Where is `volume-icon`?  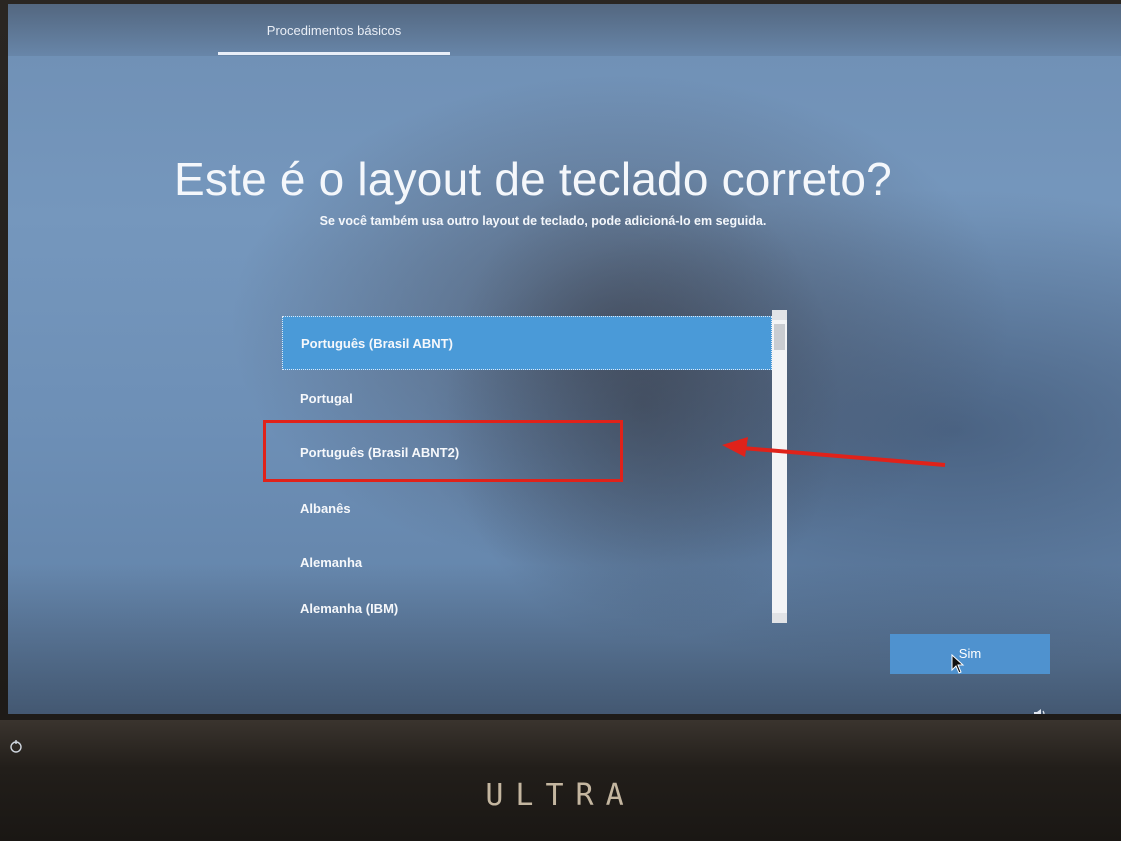 volume-icon is located at coordinates (1040, 711).